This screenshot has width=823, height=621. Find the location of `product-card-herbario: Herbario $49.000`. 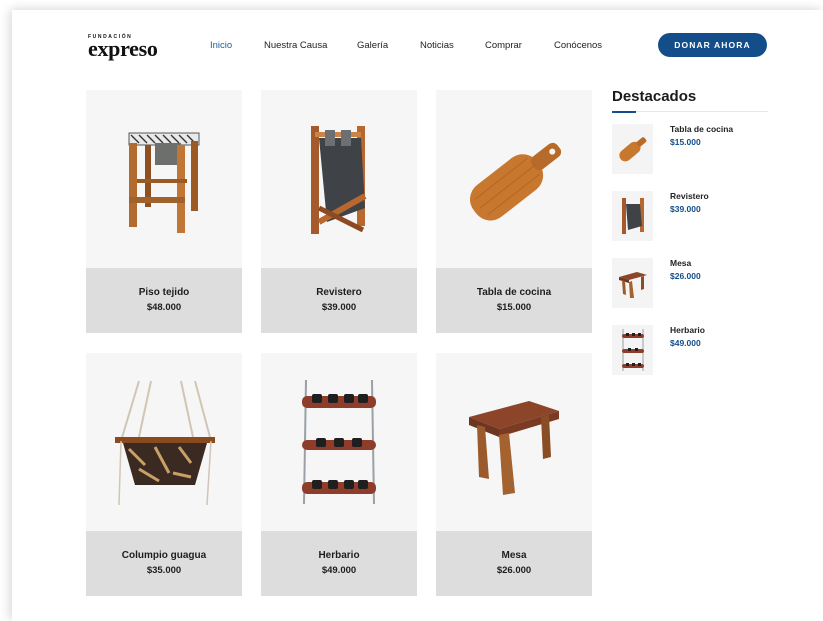

product-card-herbario: Herbario $49.000 is located at coordinates (339, 474).